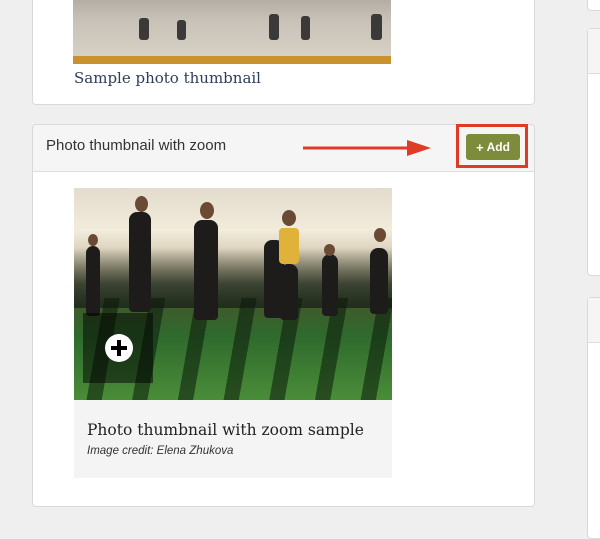 The width and height of the screenshot is (600, 539). I want to click on zoom-plus-icon, so click(119, 348).